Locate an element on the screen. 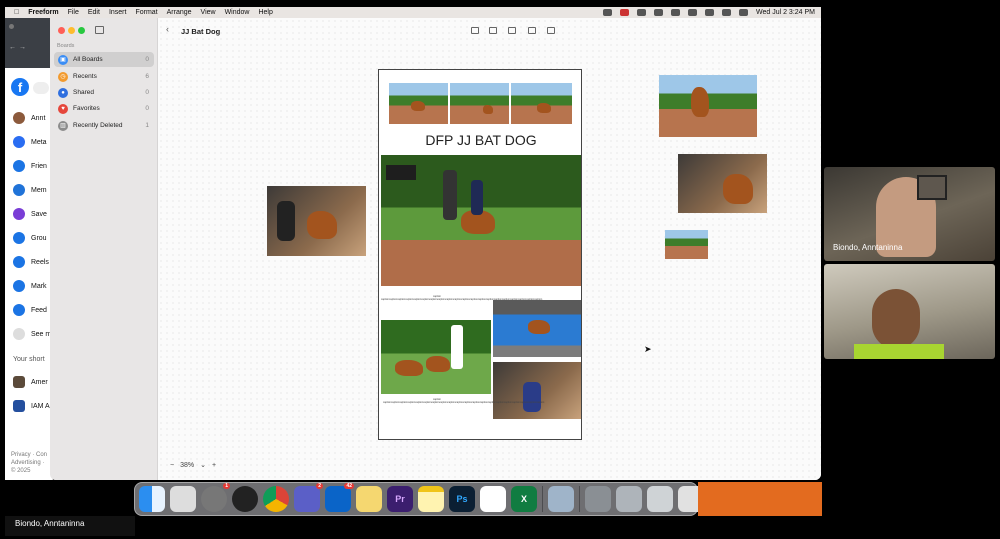 This screenshot has height=539, width=1000. participant-face is located at coordinates (896, 319).